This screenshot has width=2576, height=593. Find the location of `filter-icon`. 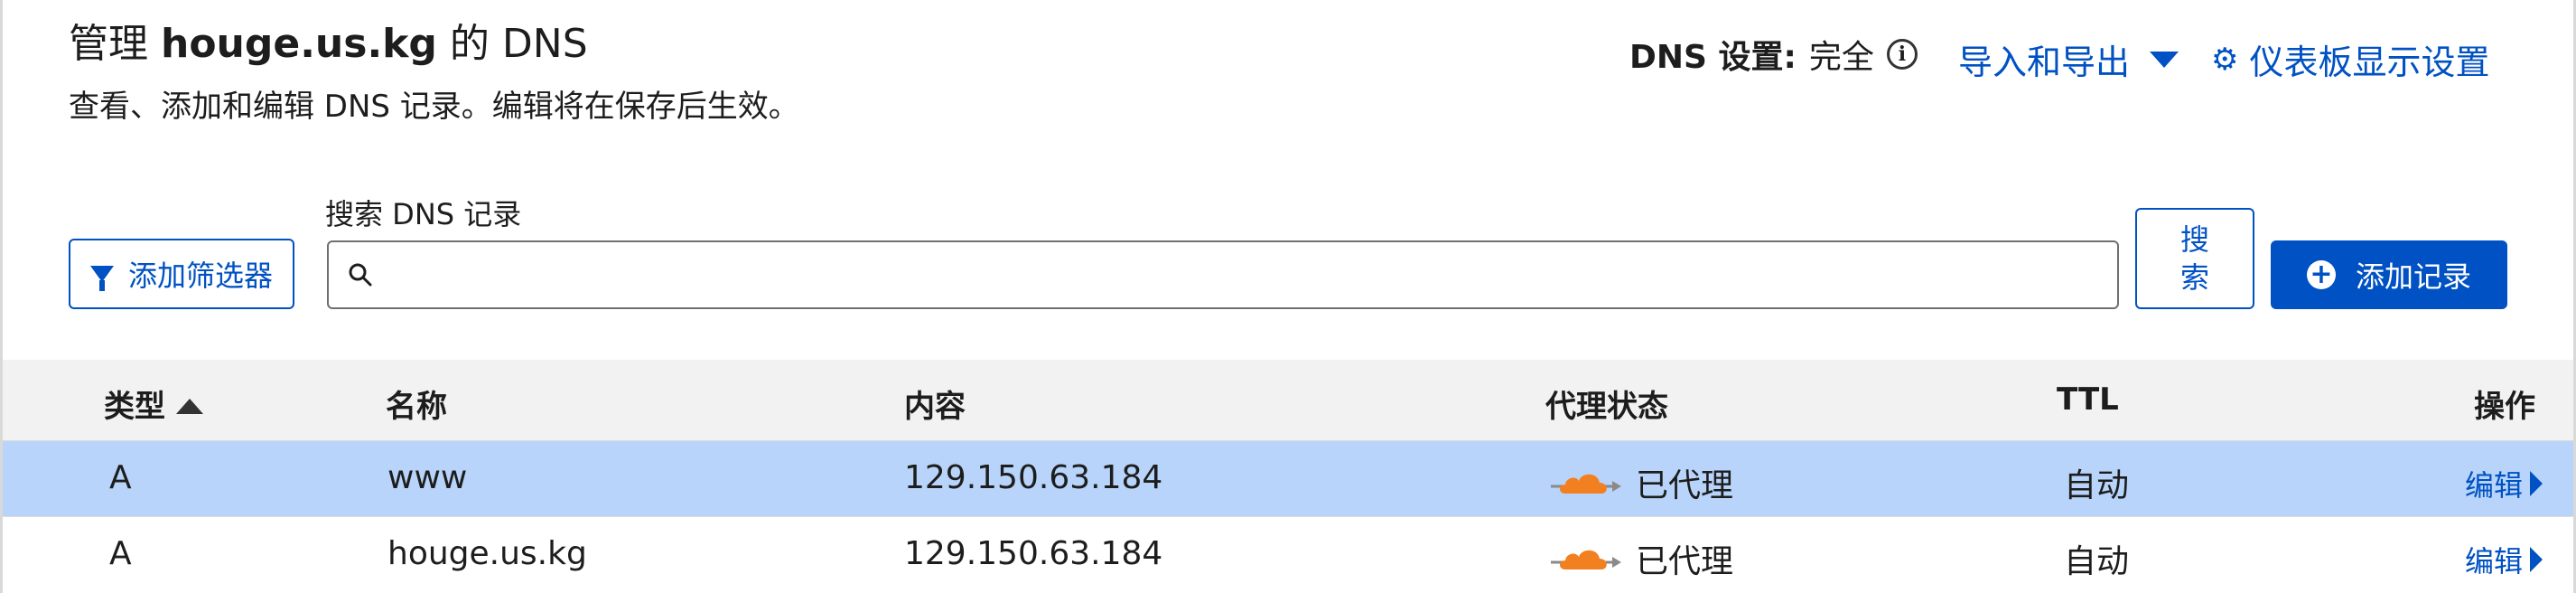

filter-icon is located at coordinates (101, 278).